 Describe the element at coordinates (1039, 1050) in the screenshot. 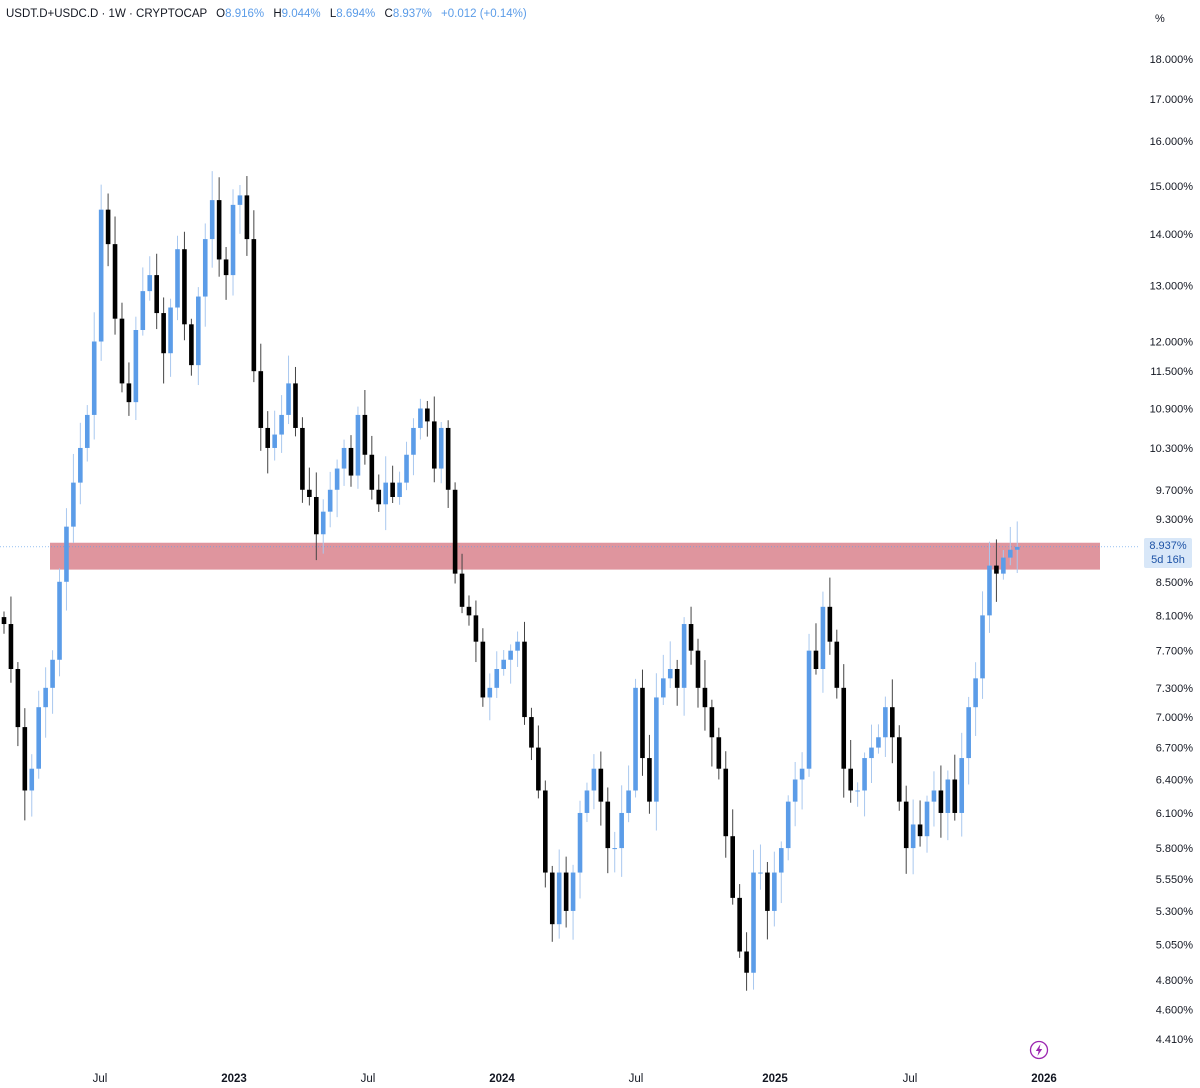

I see `lightning-bolt-icon` at that location.